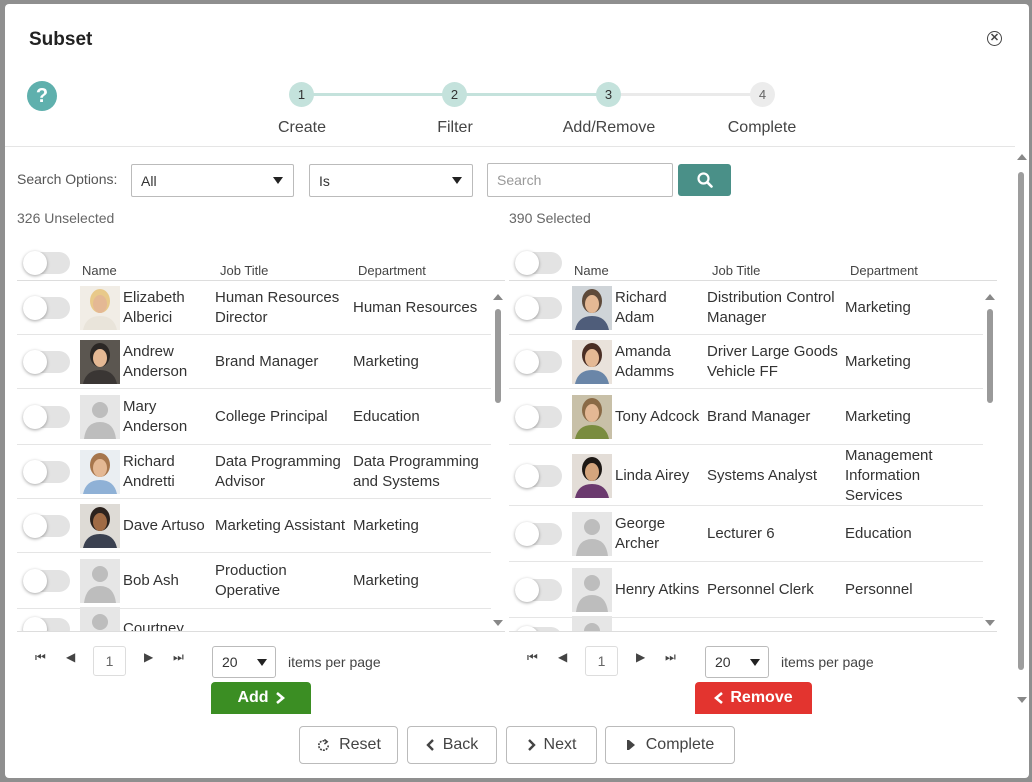  I want to click on dialog-title: Subset, so click(61, 39).